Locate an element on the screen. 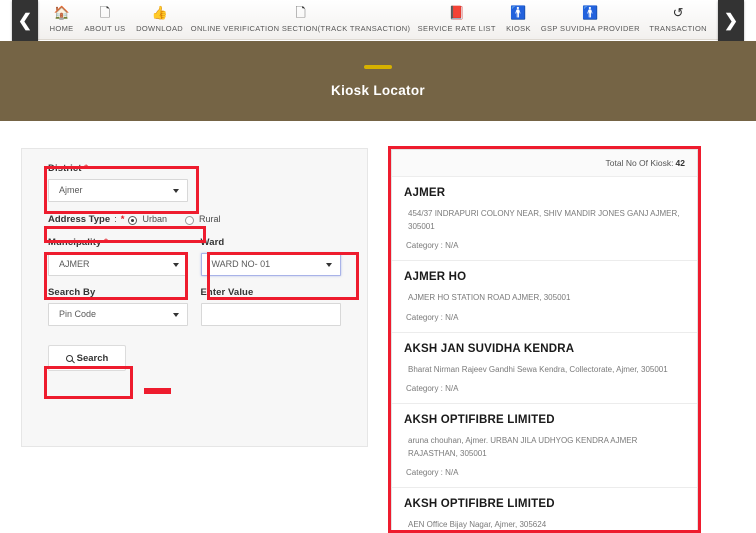 This screenshot has height=533, width=756. banner-accent-divider is located at coordinates (378, 66).